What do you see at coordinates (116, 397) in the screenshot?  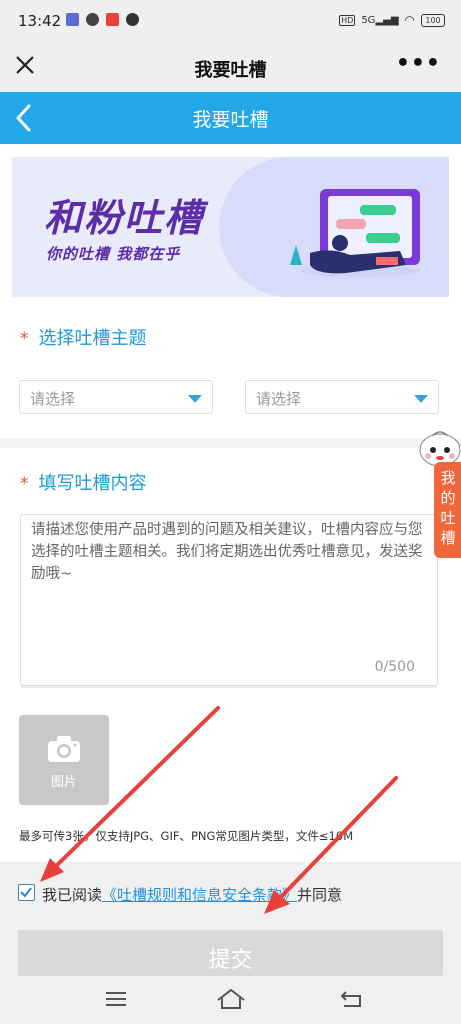 I see `topic-select-primary: 请选择` at bounding box center [116, 397].